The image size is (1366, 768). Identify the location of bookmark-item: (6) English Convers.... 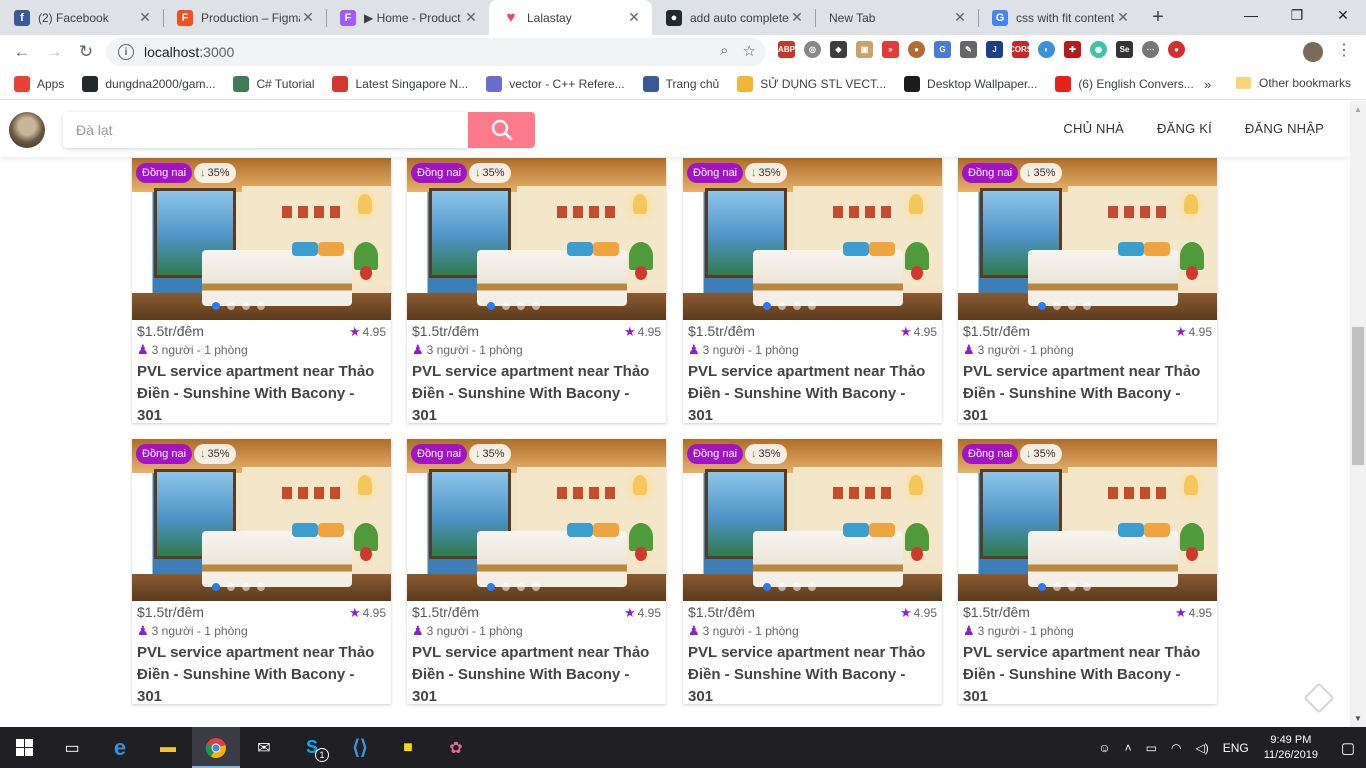
(1124, 84).